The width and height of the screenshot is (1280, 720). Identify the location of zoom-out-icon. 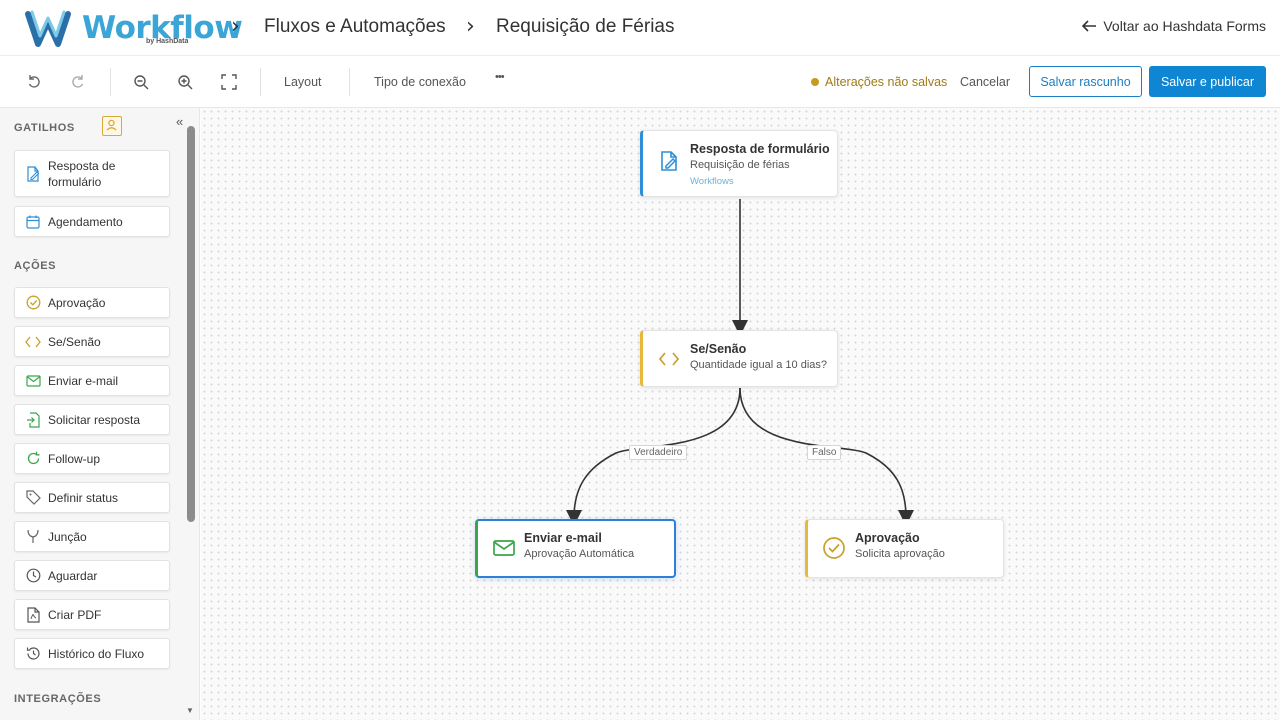
(141, 82).